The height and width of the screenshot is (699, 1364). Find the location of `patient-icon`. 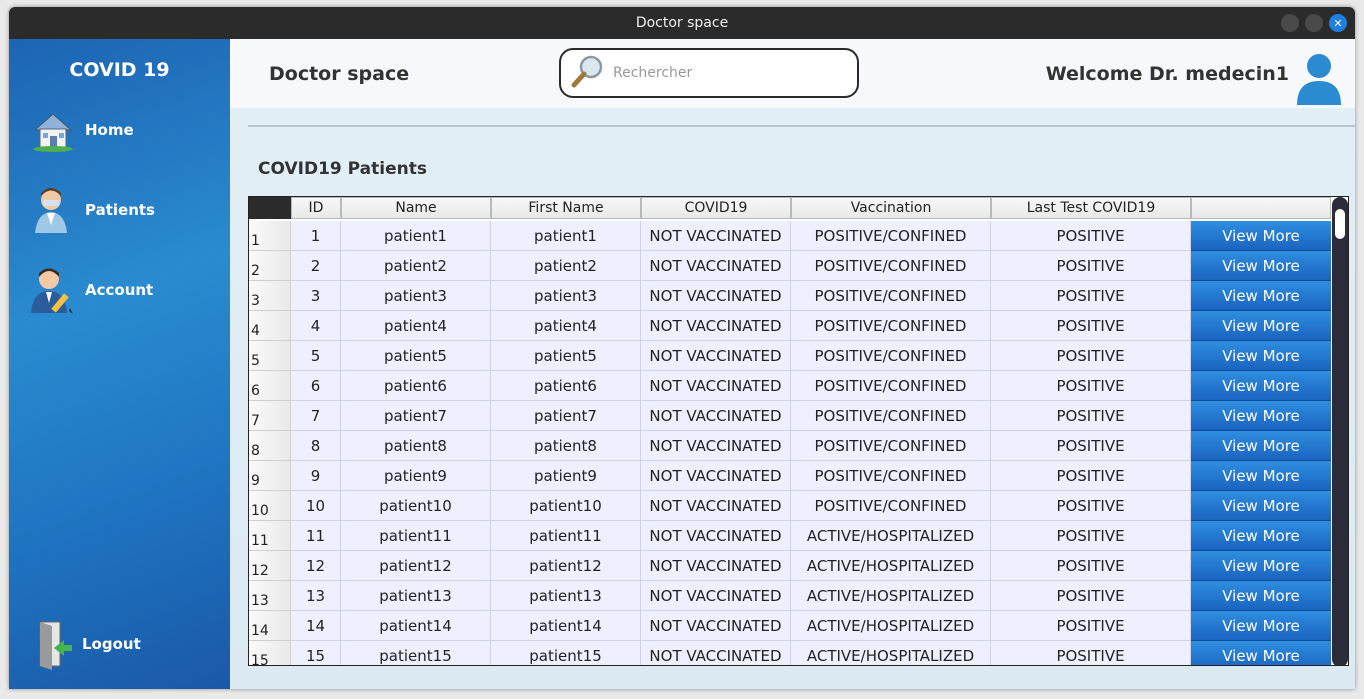

patient-icon is located at coordinates (53, 210).